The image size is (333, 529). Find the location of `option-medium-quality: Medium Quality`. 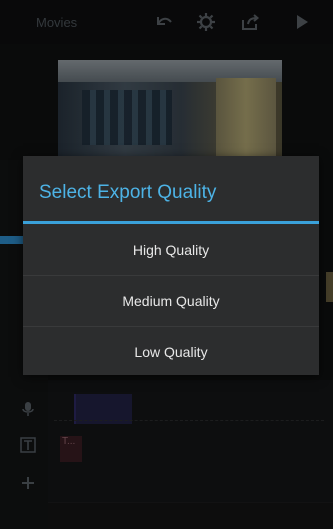

option-medium-quality: Medium Quality is located at coordinates (171, 301).